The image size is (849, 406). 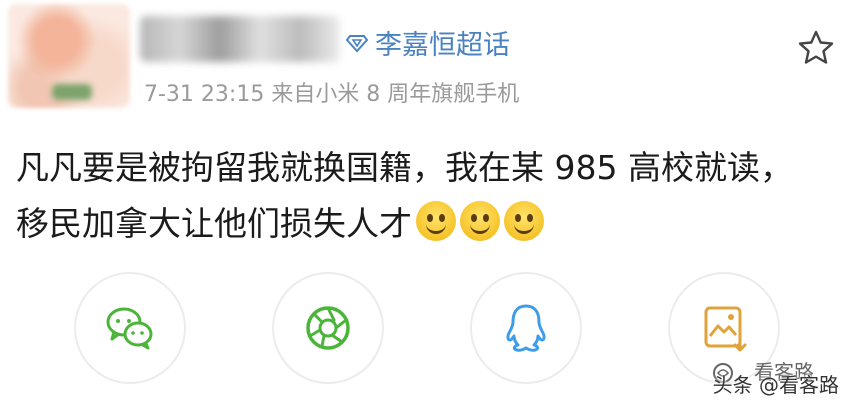 What do you see at coordinates (69, 56) in the screenshot?
I see `avatar` at bounding box center [69, 56].